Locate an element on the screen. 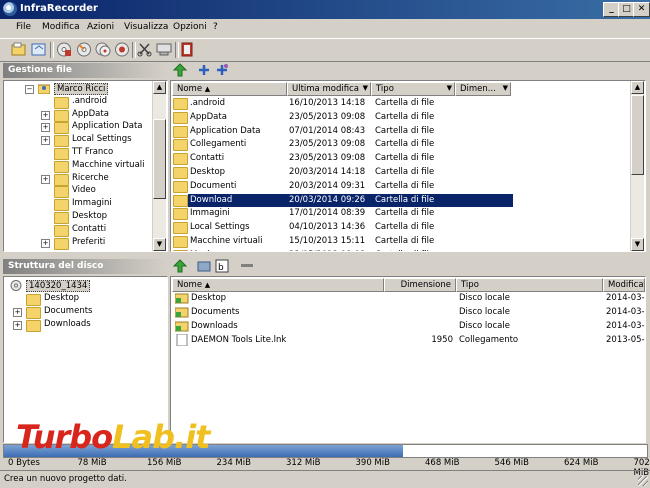 The width and height of the screenshot is (650, 488). col-name-header: Nome ▲ is located at coordinates (229, 89).